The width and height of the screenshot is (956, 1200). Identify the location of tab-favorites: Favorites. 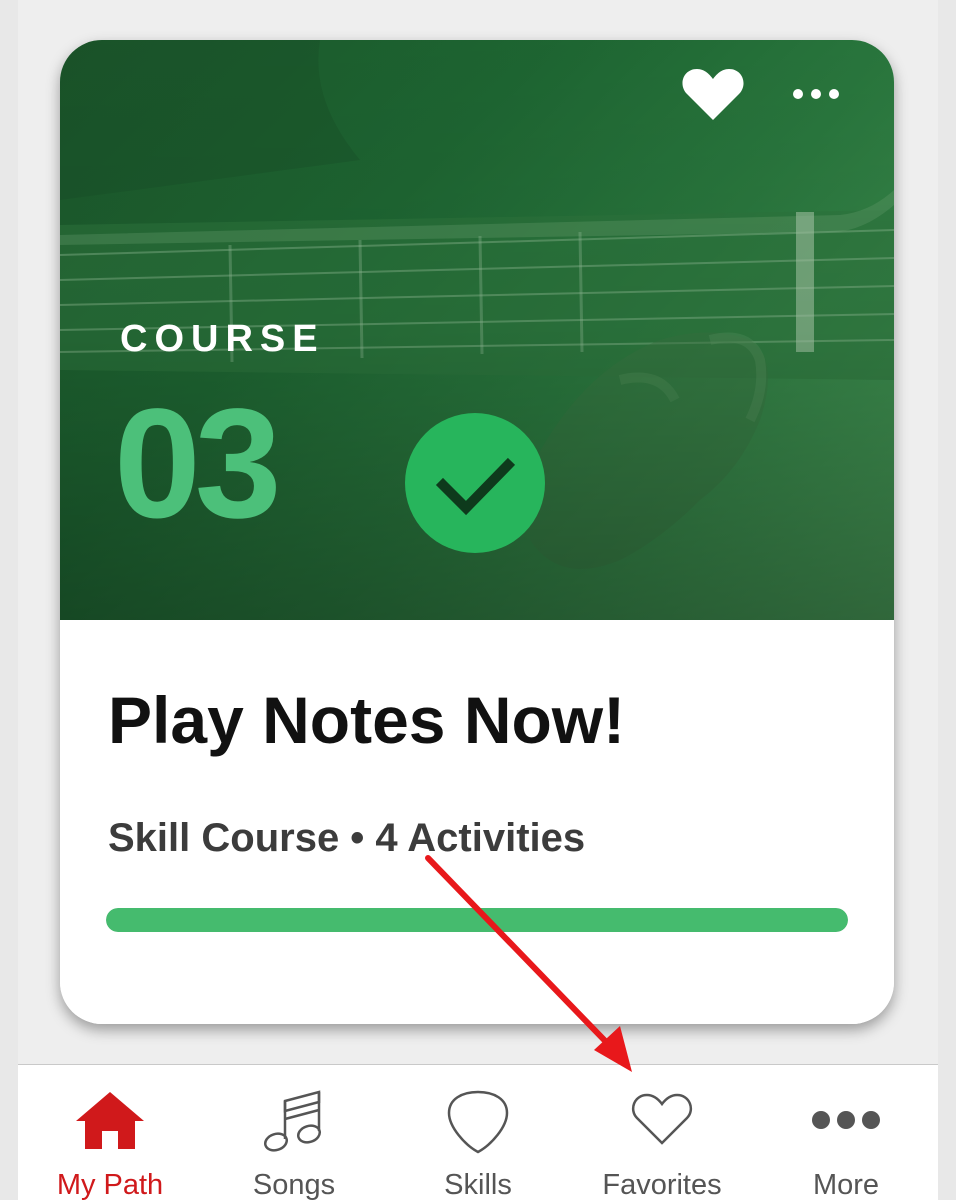
(662, 1132).